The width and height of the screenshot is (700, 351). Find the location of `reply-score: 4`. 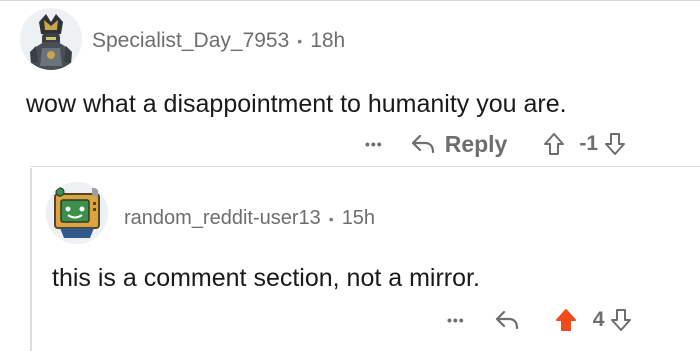

reply-score: 4 is located at coordinates (598, 319).